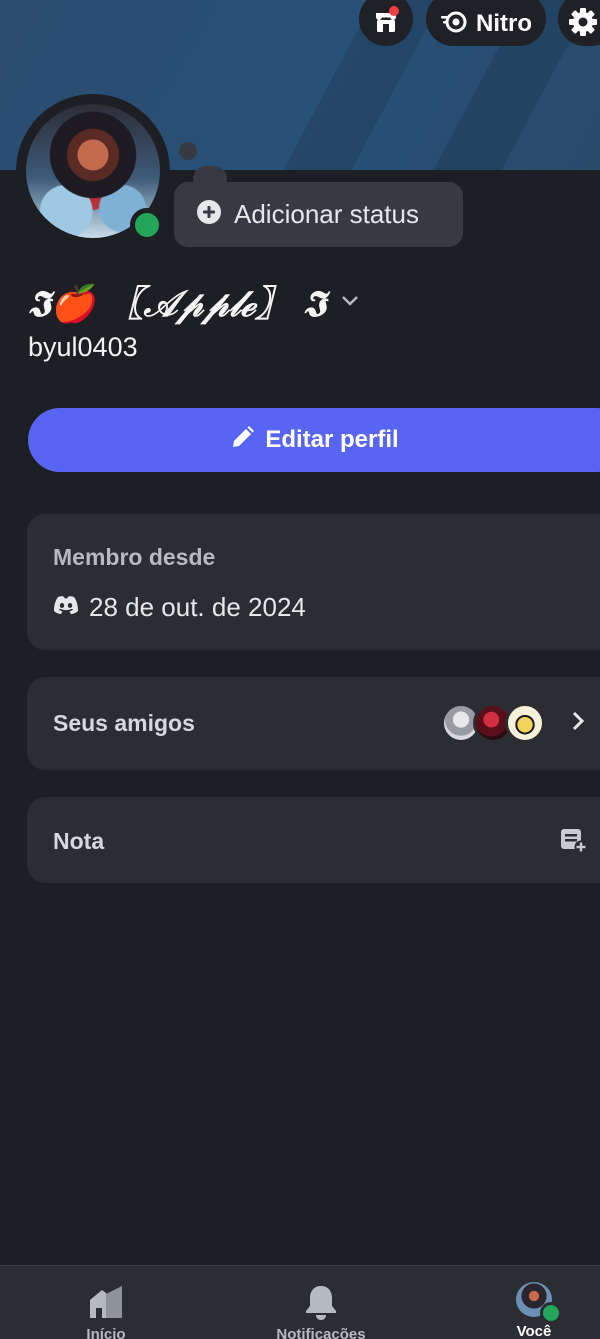 The image size is (600, 1339). What do you see at coordinates (242, 440) in the screenshot?
I see `pencil-icon` at bounding box center [242, 440].